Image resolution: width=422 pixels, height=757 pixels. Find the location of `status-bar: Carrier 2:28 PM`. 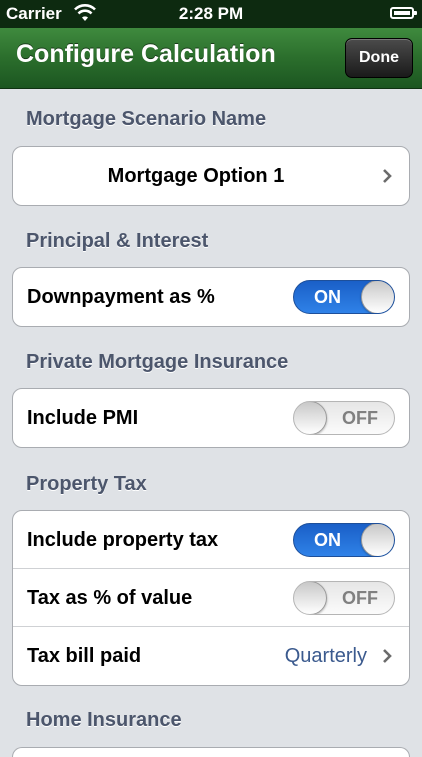

status-bar: Carrier 2:28 PM is located at coordinates (211, 14).